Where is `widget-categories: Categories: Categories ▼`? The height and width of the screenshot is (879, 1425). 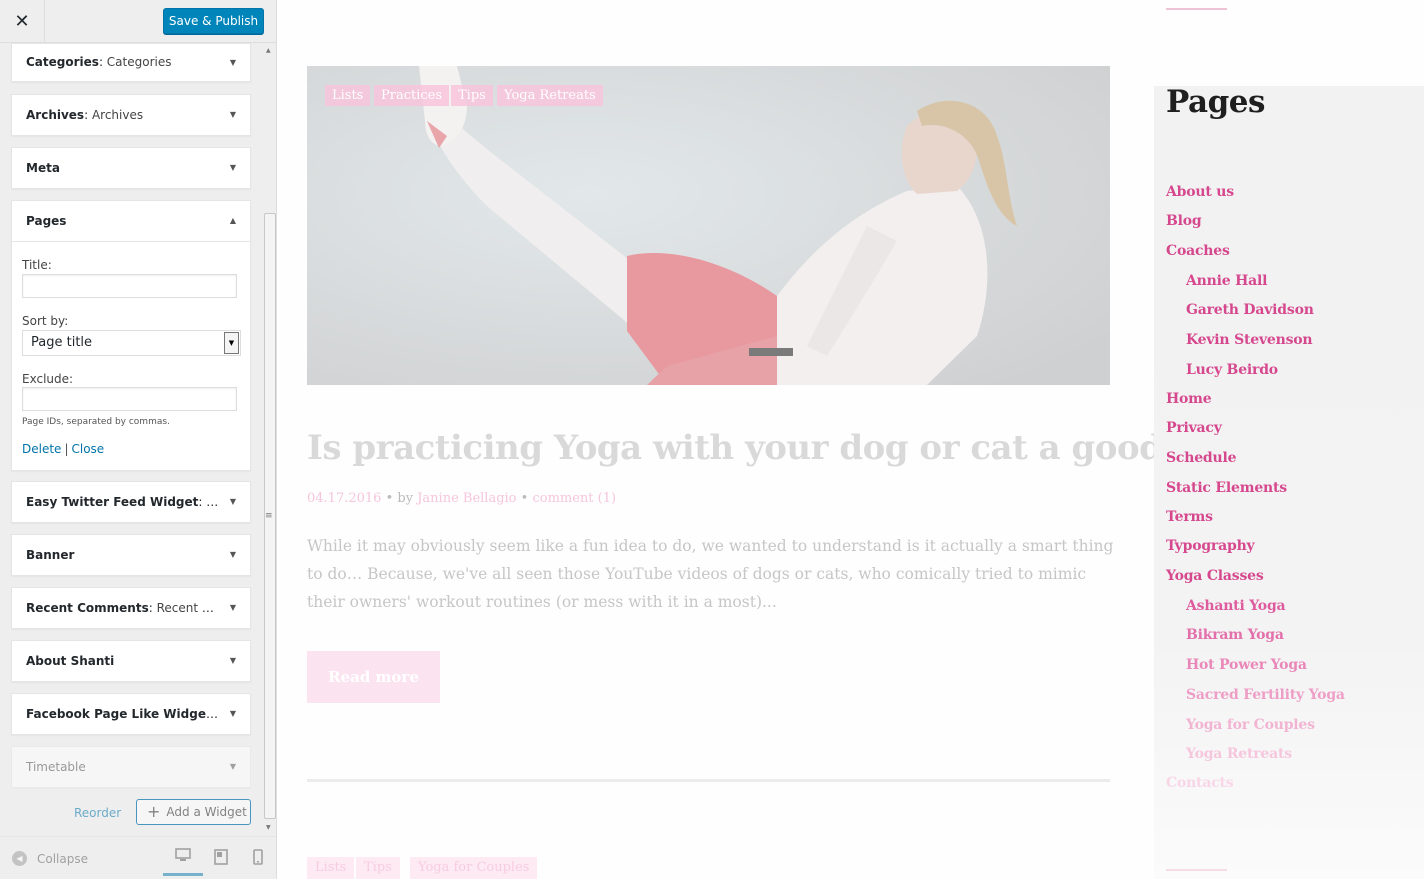 widget-categories: Categories: Categories ▼ is located at coordinates (131, 62).